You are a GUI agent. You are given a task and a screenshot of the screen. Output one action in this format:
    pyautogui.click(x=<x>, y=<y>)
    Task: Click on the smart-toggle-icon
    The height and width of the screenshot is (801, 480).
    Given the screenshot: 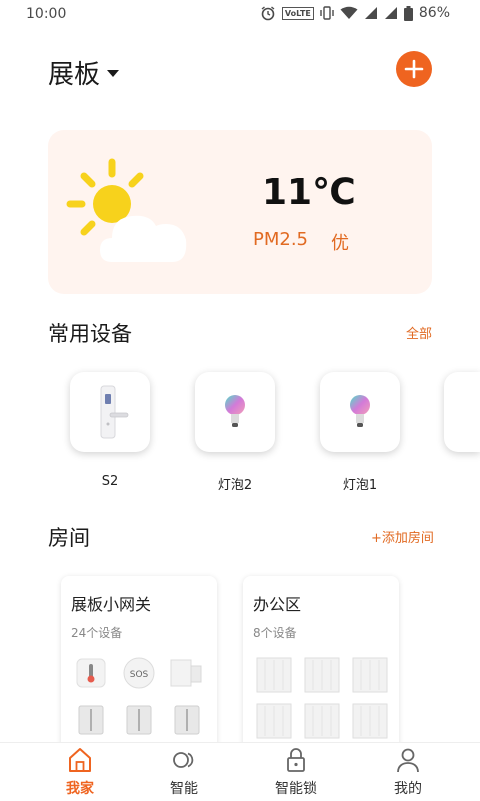 What is the action you would take?
    pyautogui.click(x=183, y=760)
    